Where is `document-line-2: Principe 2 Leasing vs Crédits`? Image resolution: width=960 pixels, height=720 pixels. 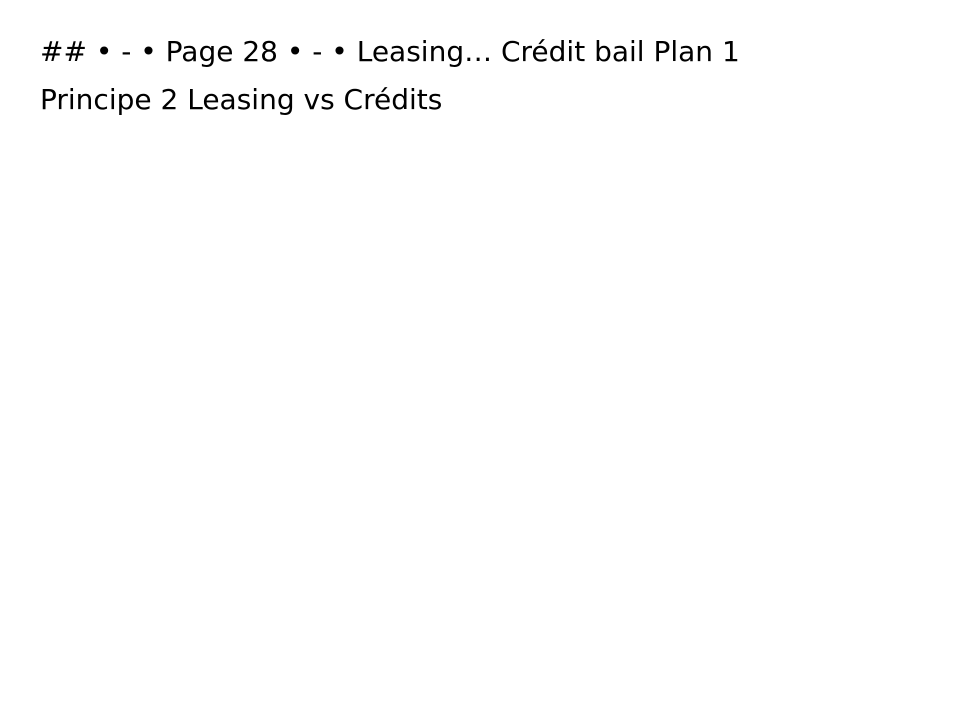 document-line-2: Principe 2 Leasing vs Crédits is located at coordinates (241, 99).